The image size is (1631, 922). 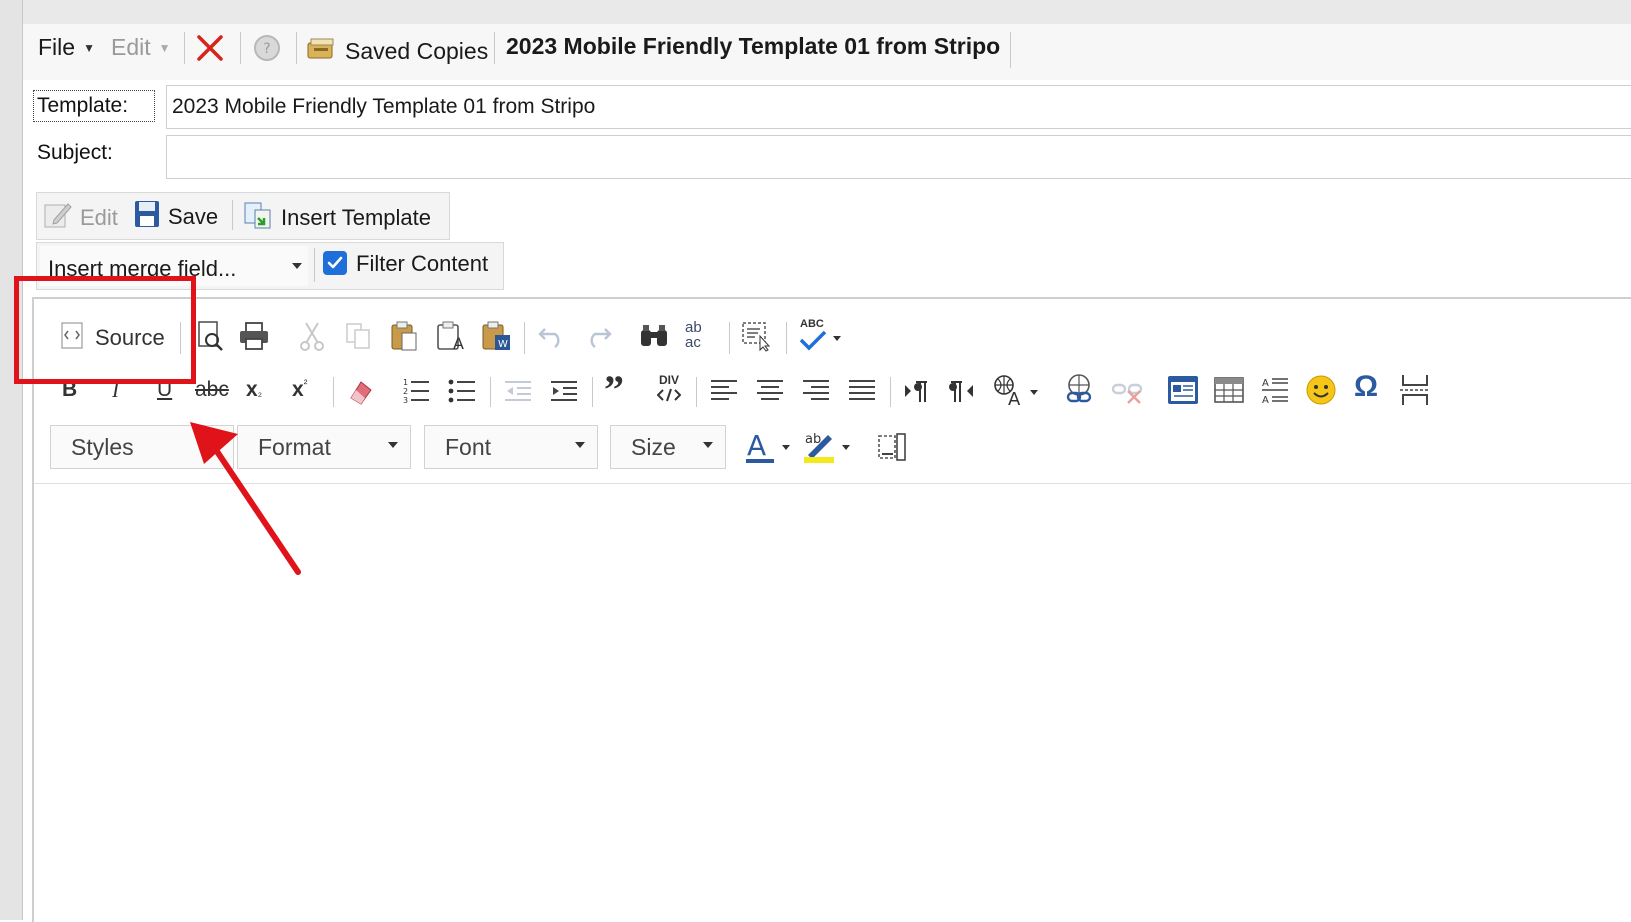 I want to click on file-menu: File ▼, so click(x=66, y=47).